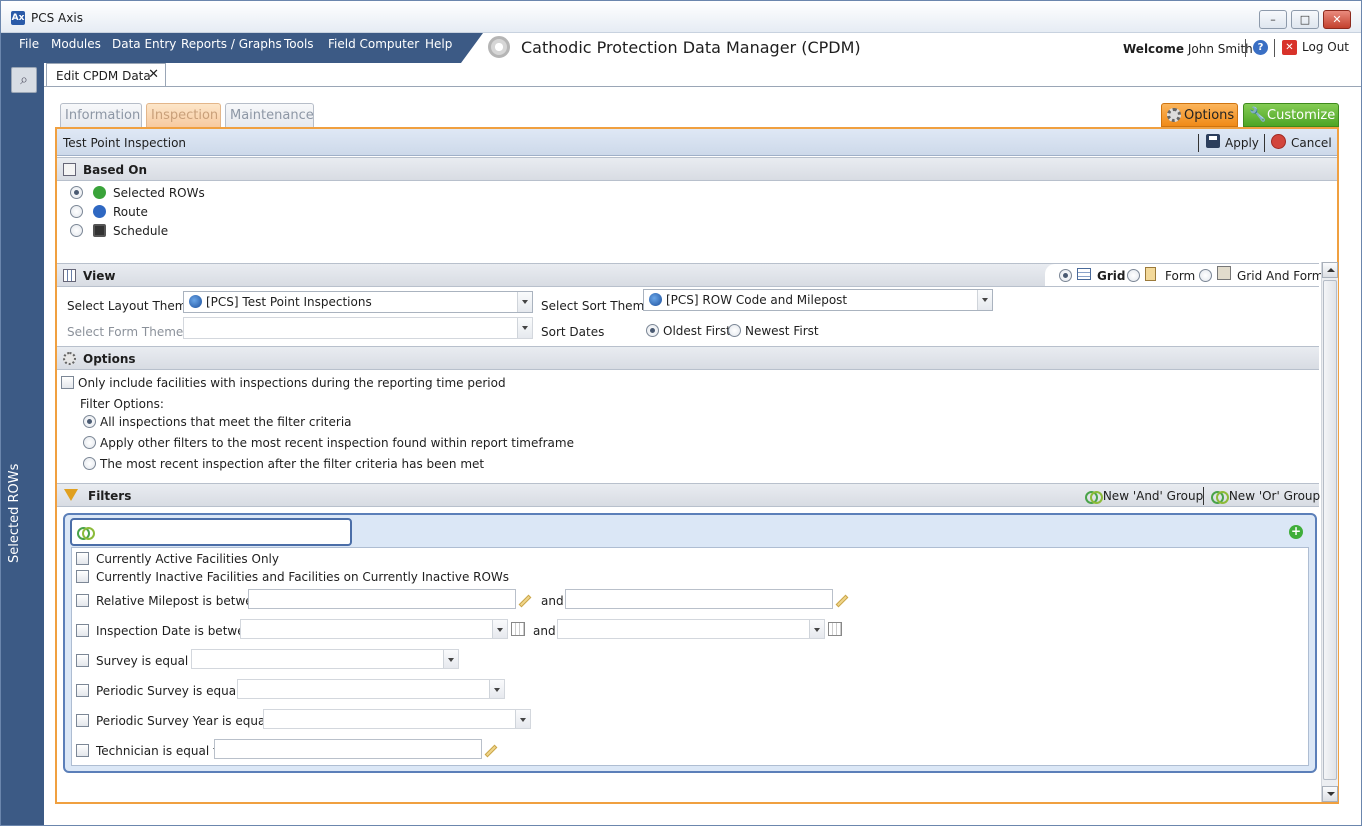 This screenshot has width=1362, height=826. Describe the element at coordinates (106, 75) in the screenshot. I see `tab-edit-cpdm-data: Edit CPDM Data ✕` at that location.